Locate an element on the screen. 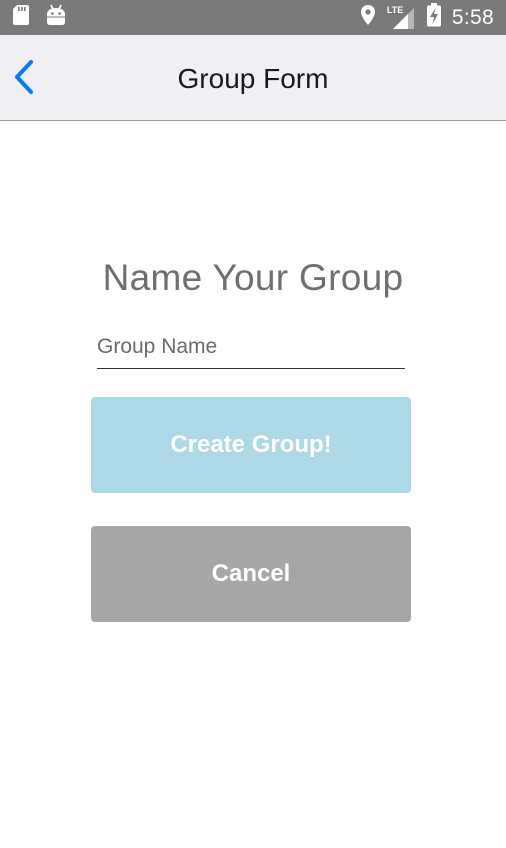 The width and height of the screenshot is (506, 848). clock: 5:58 is located at coordinates (472, 17).